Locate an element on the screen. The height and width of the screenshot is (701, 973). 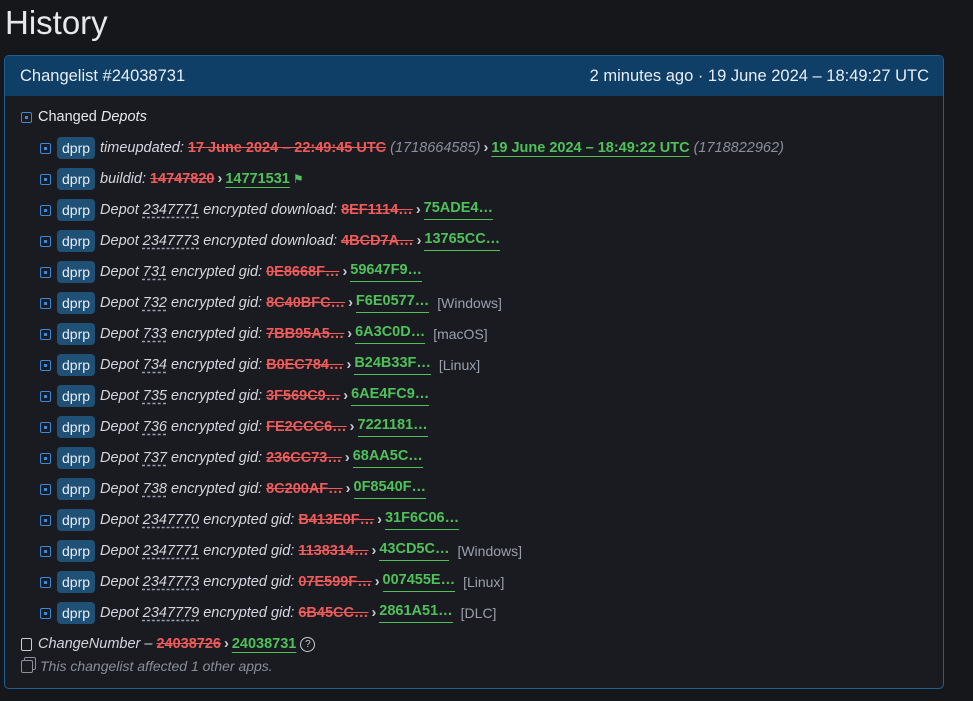
changelist-title: Changelist #24038731 is located at coordinates (102, 76).